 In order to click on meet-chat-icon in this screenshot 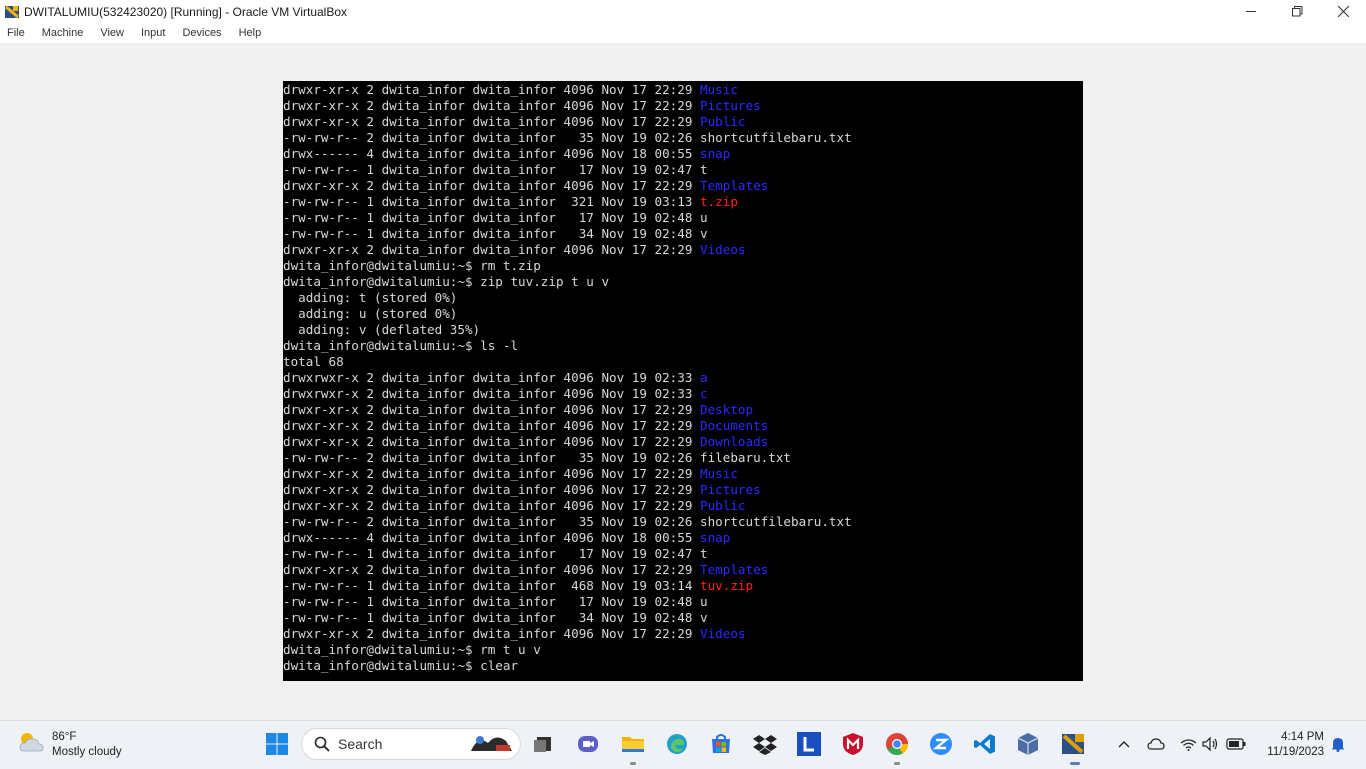, I will do `click(588, 744)`.